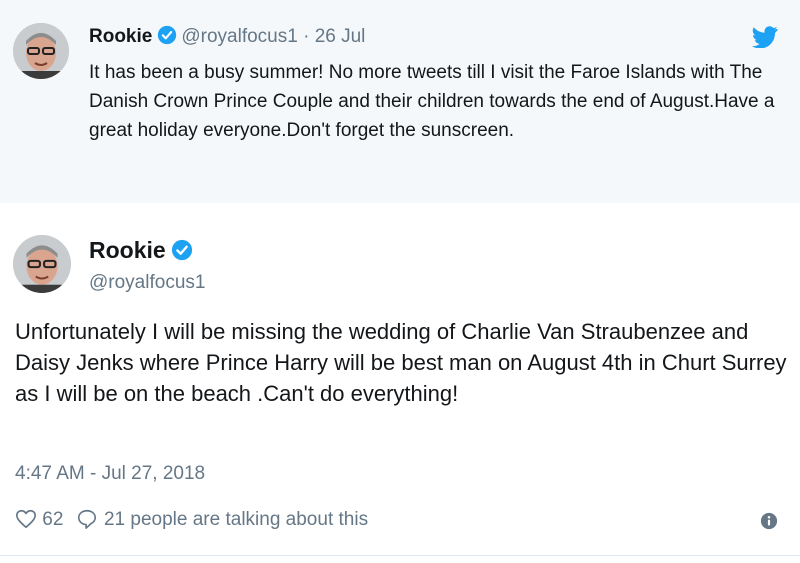  I want to click on tweet-date: 26 Jul, so click(340, 36).